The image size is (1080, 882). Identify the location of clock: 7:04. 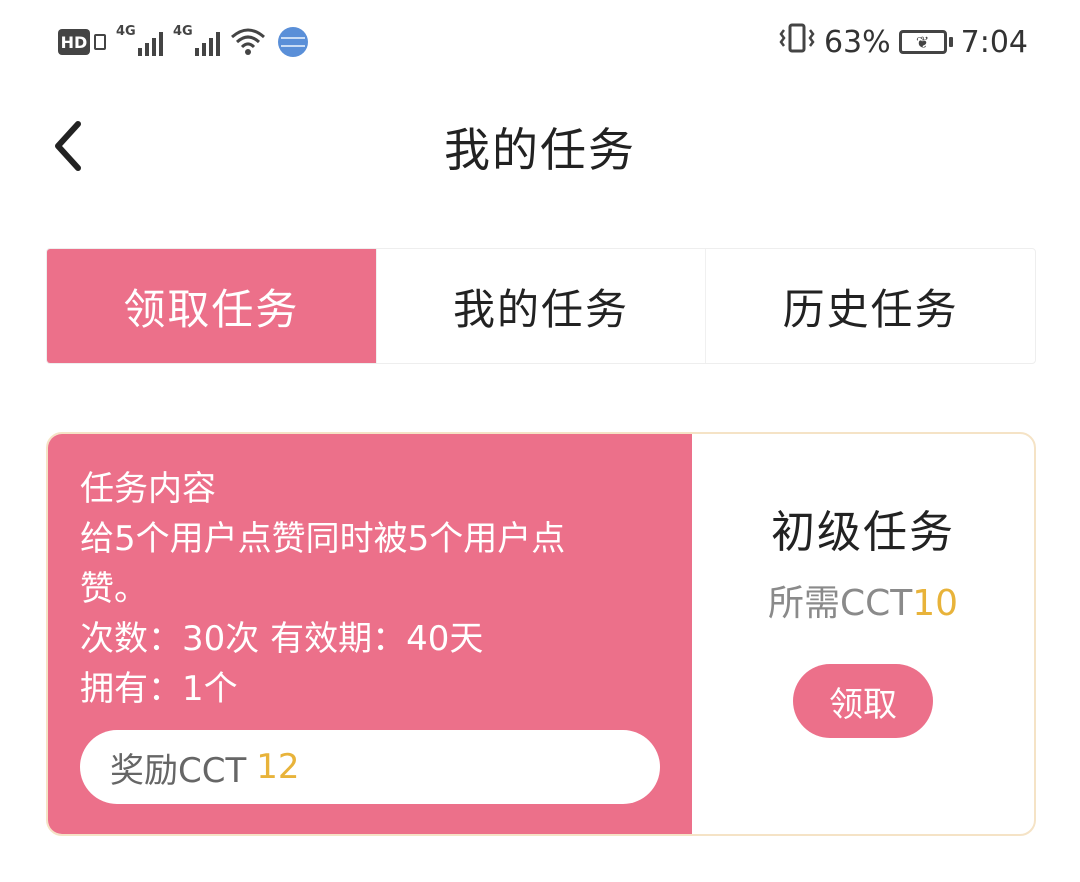
(994, 42).